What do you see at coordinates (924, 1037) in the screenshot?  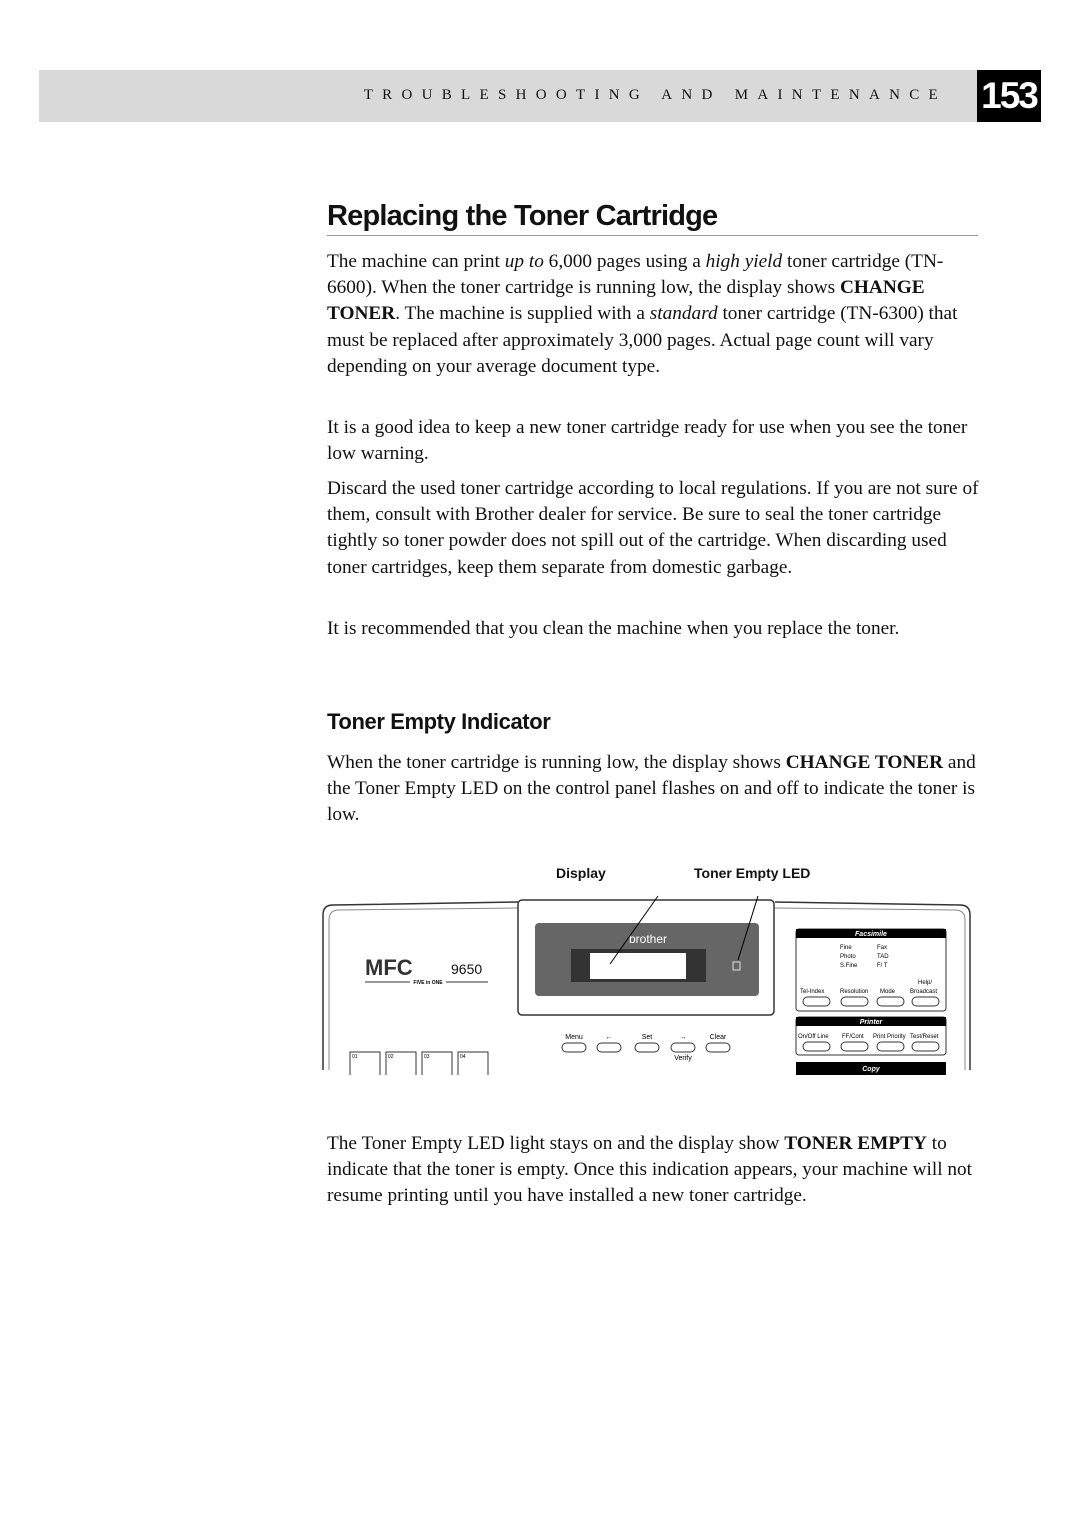 I see `svg-text: Test/Reset` at bounding box center [924, 1037].